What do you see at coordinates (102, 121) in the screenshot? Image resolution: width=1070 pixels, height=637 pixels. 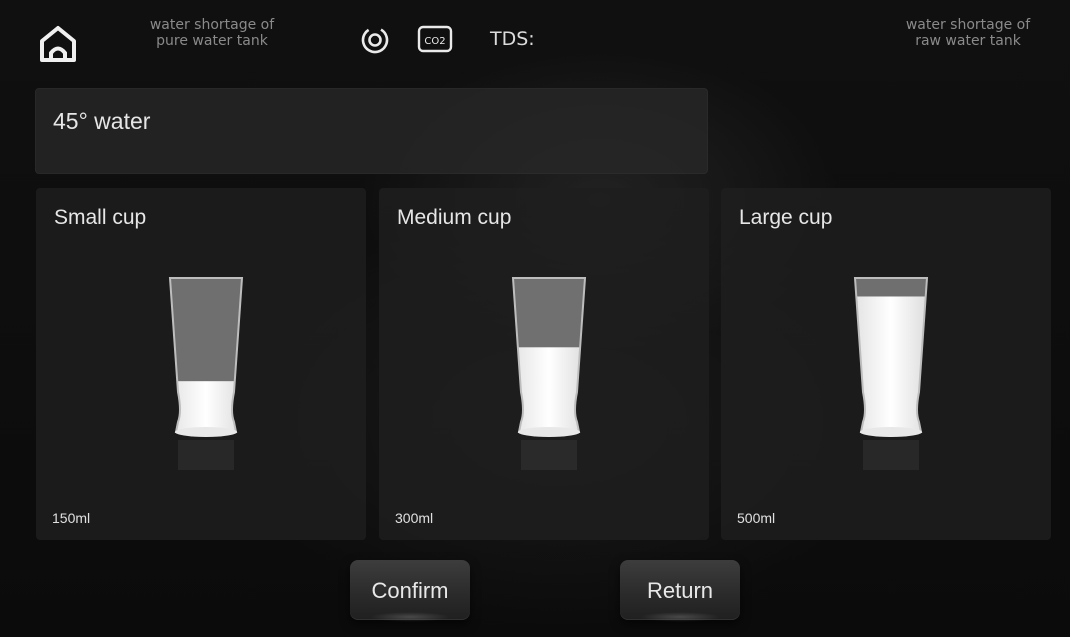 I see `water-type-label: 45° water` at bounding box center [102, 121].